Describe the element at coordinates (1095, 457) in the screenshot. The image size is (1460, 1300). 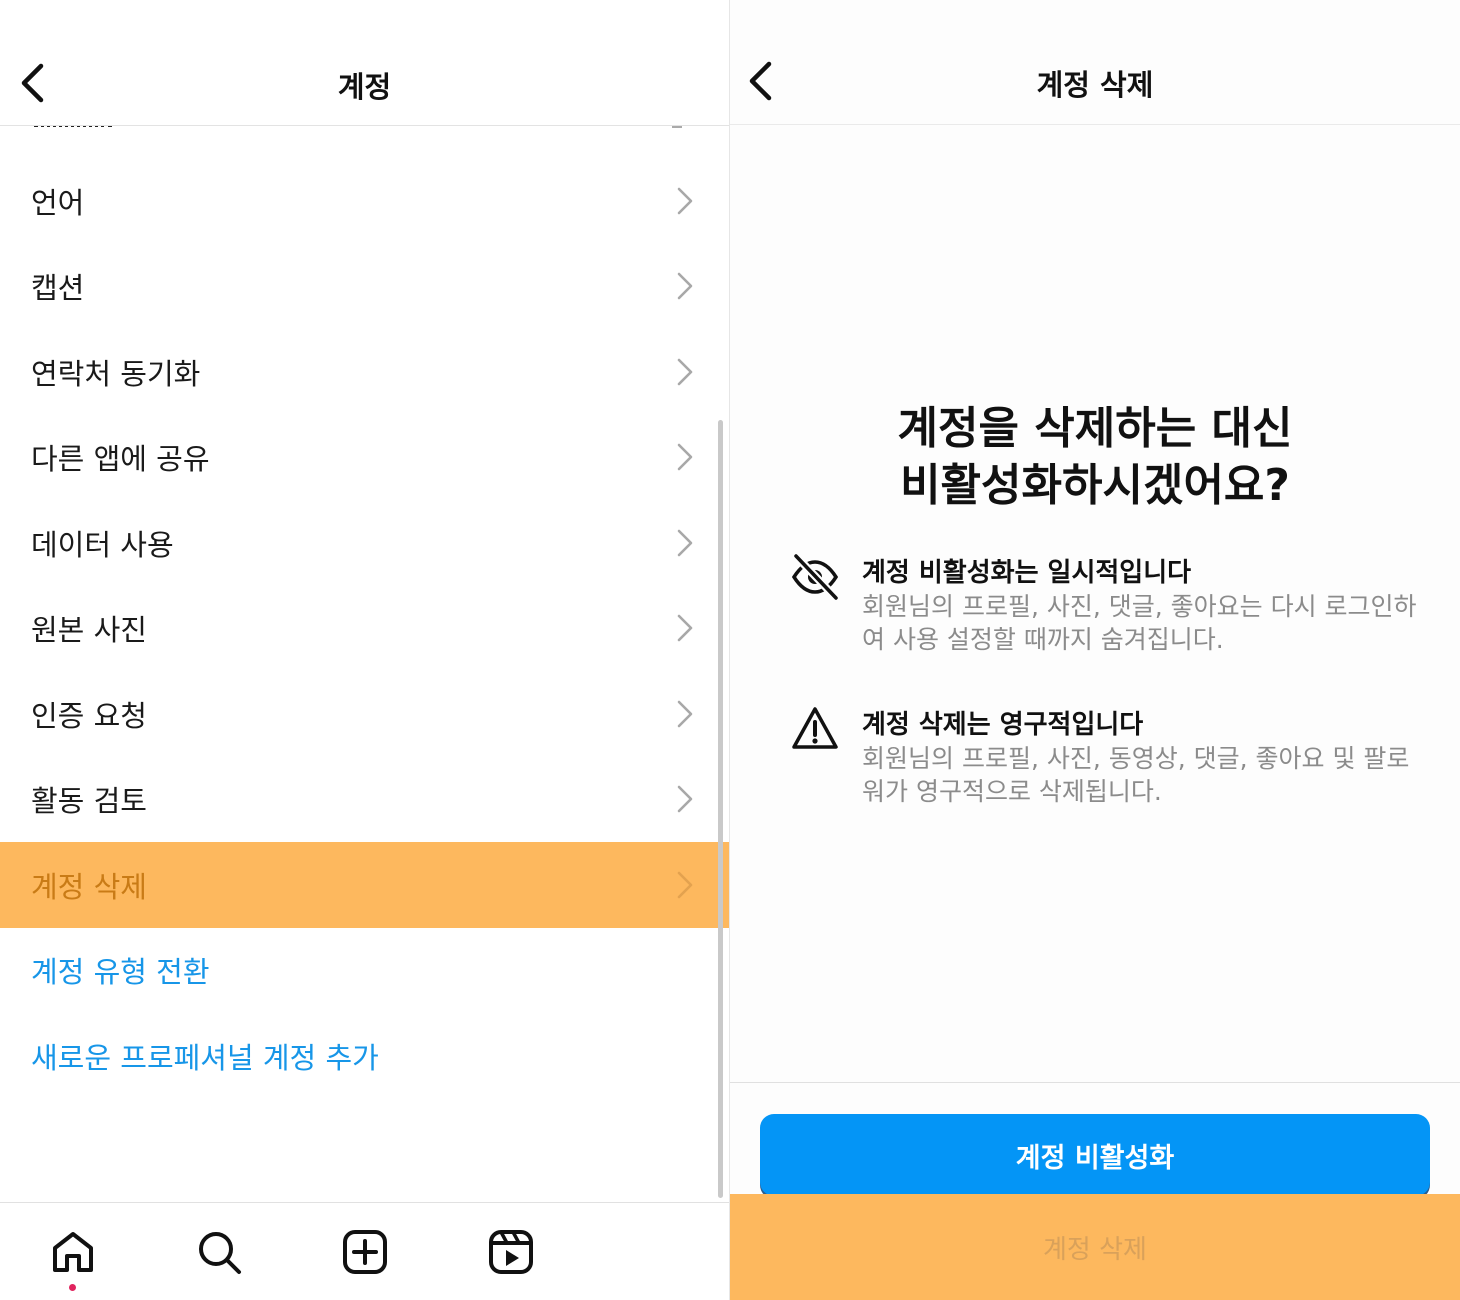
I see `deactivate-prompt-heading: 계정을 삭제하는 대신 비활성화하시겠어요?` at that location.